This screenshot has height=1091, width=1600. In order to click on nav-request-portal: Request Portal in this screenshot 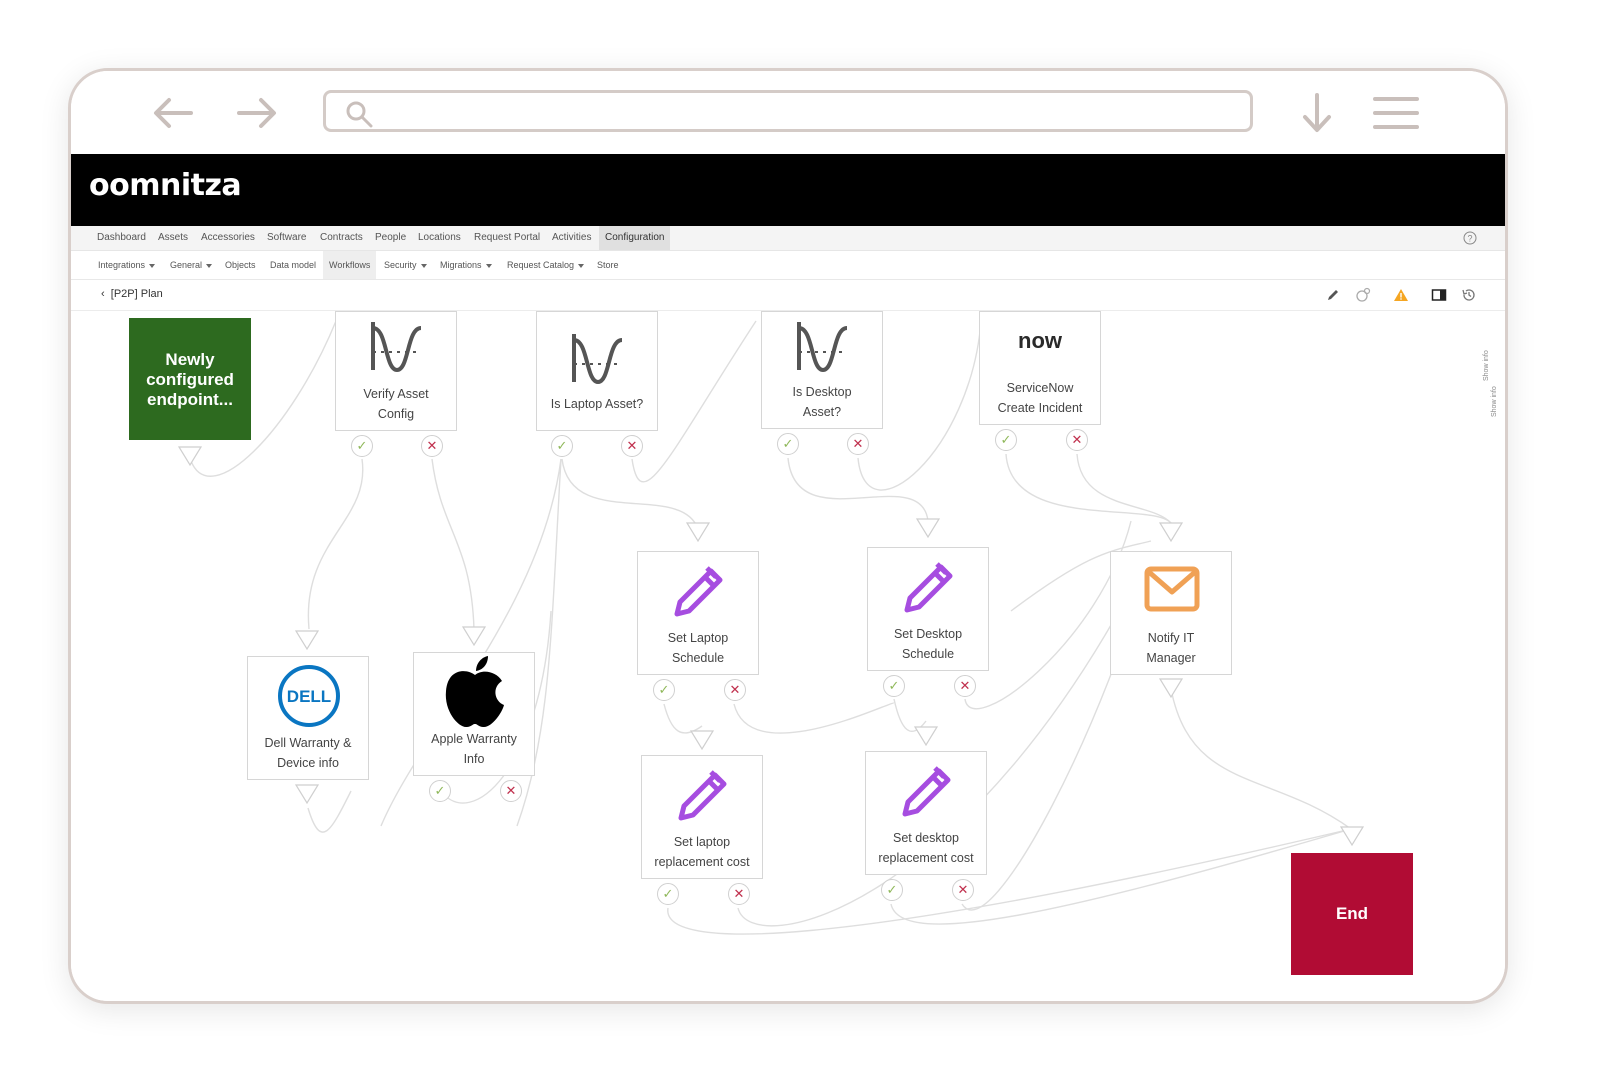, I will do `click(507, 238)`.